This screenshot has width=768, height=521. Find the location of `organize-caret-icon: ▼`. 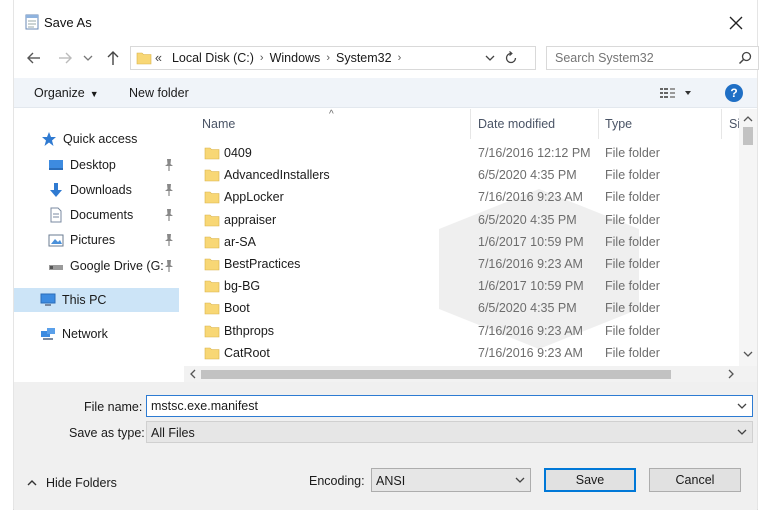

organize-caret-icon: ▼ is located at coordinates (94, 94).